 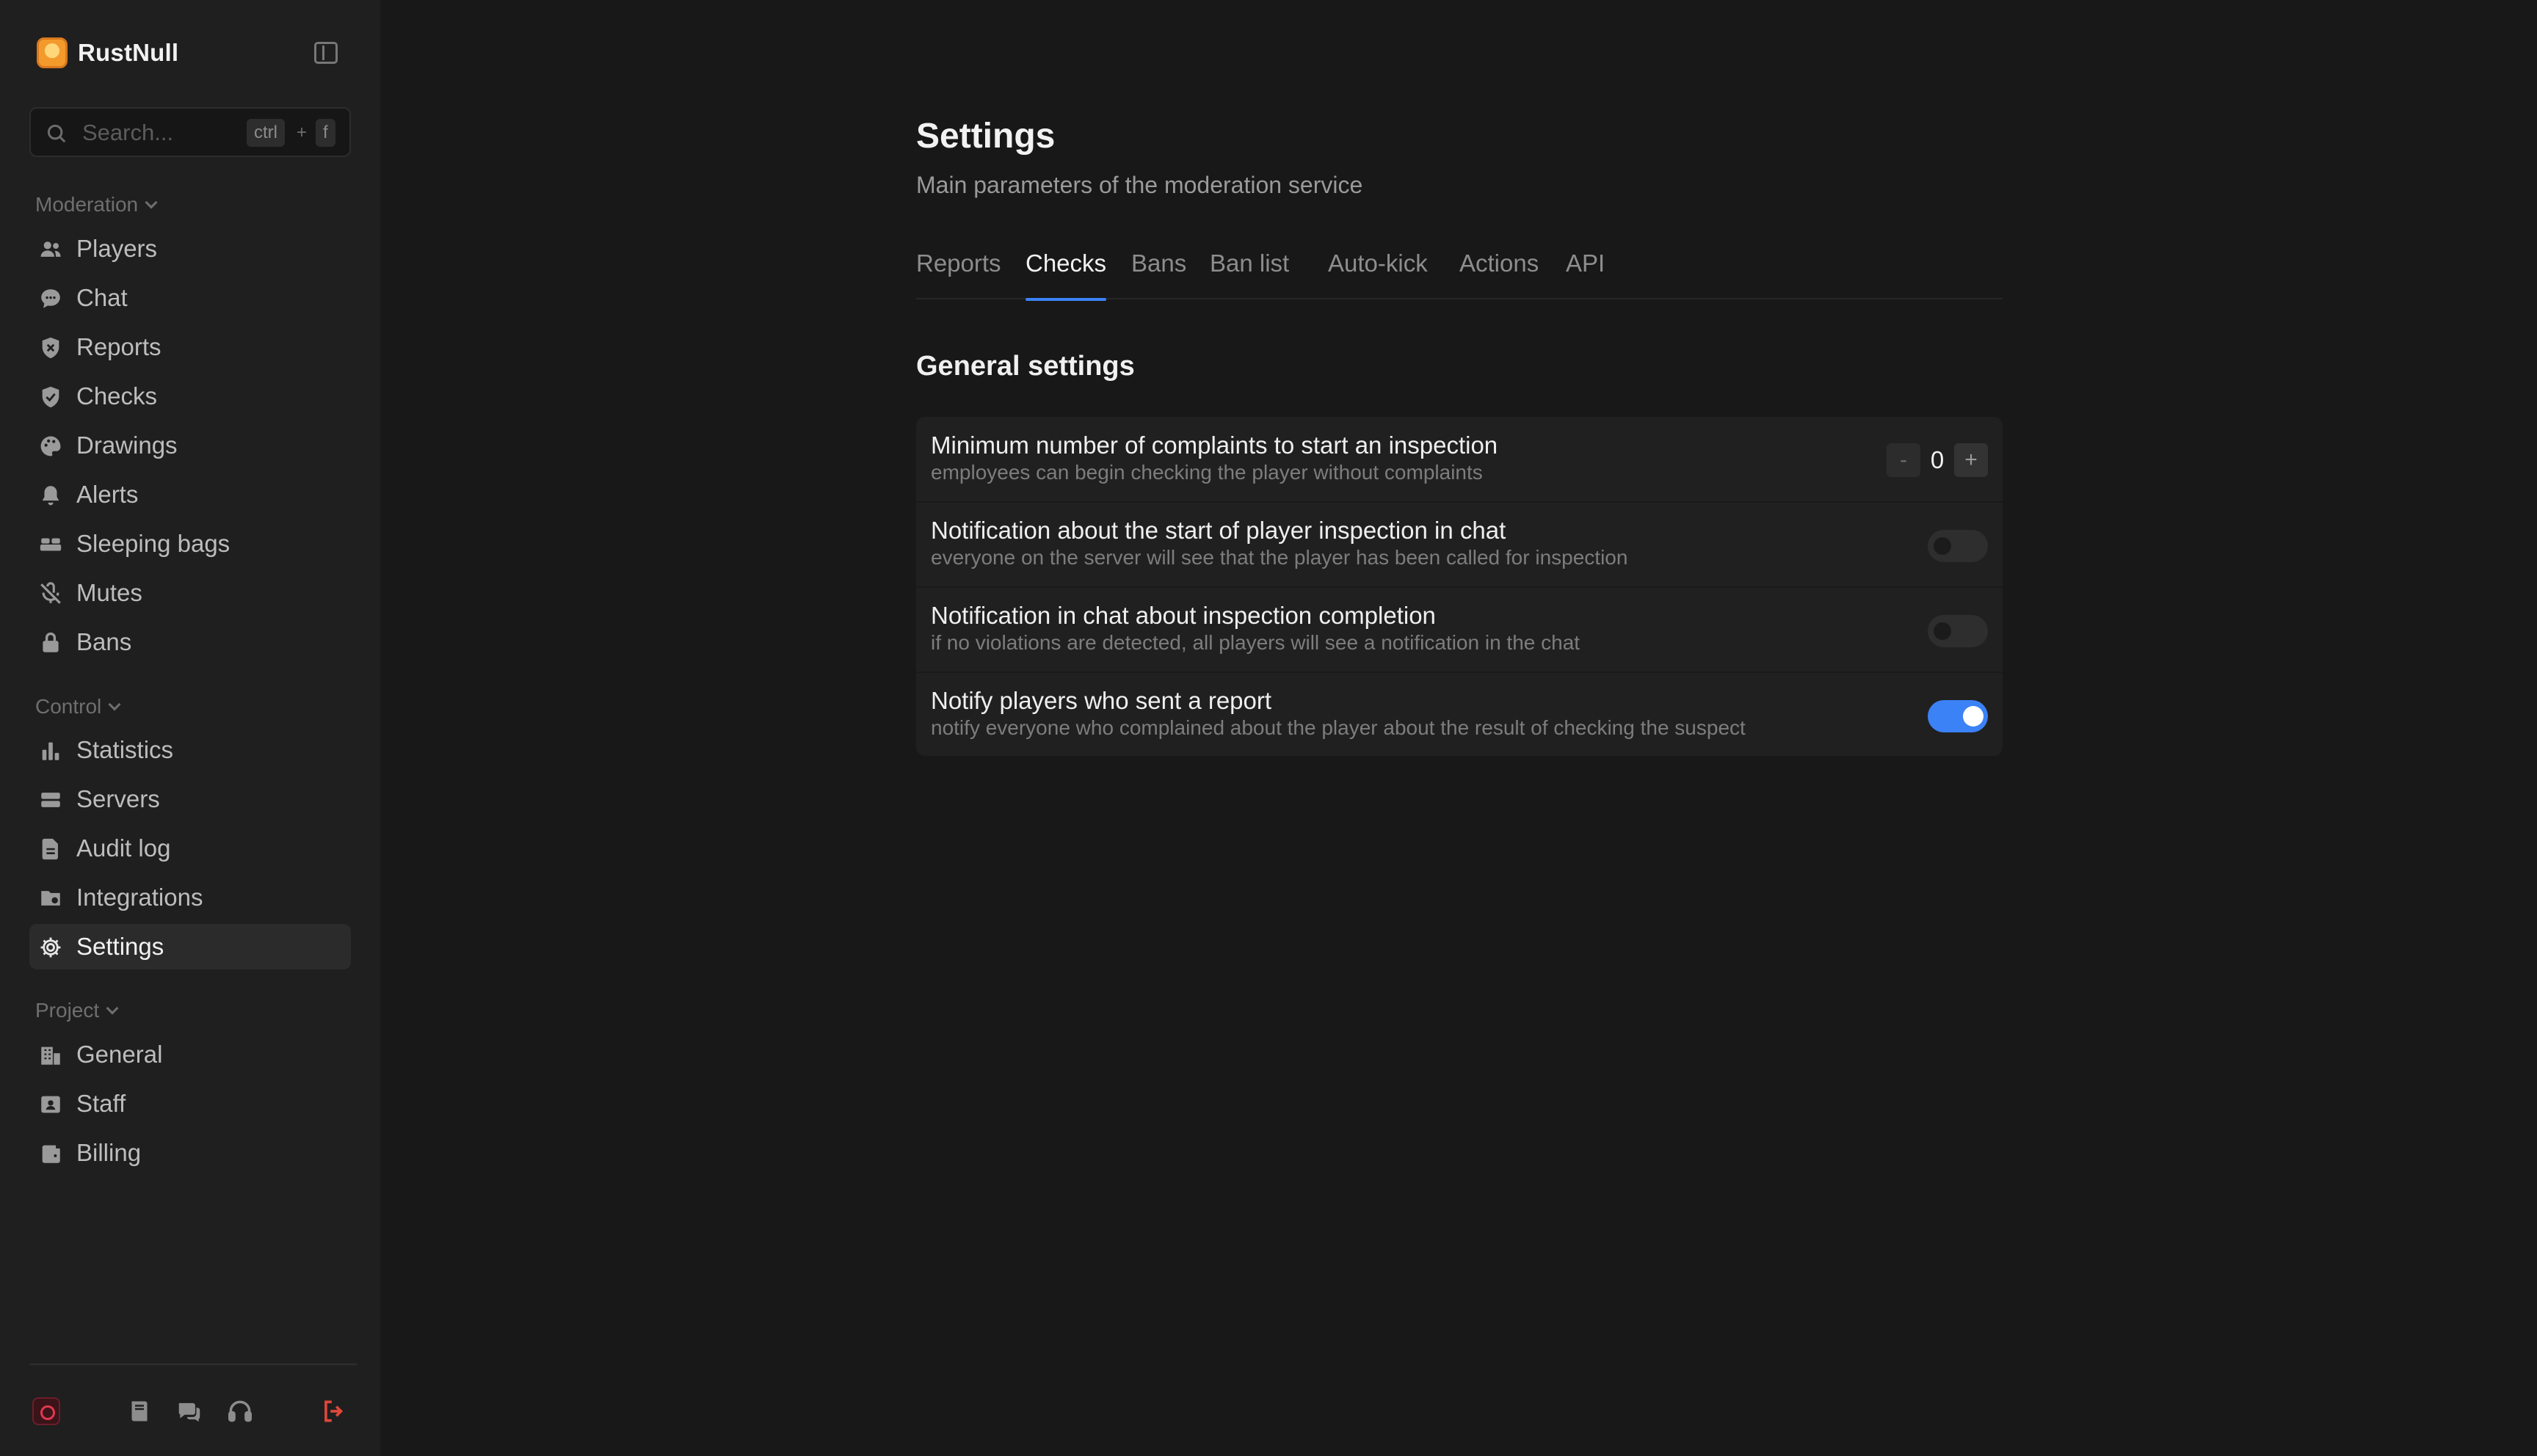 I want to click on lock-icon, so click(x=51, y=642).